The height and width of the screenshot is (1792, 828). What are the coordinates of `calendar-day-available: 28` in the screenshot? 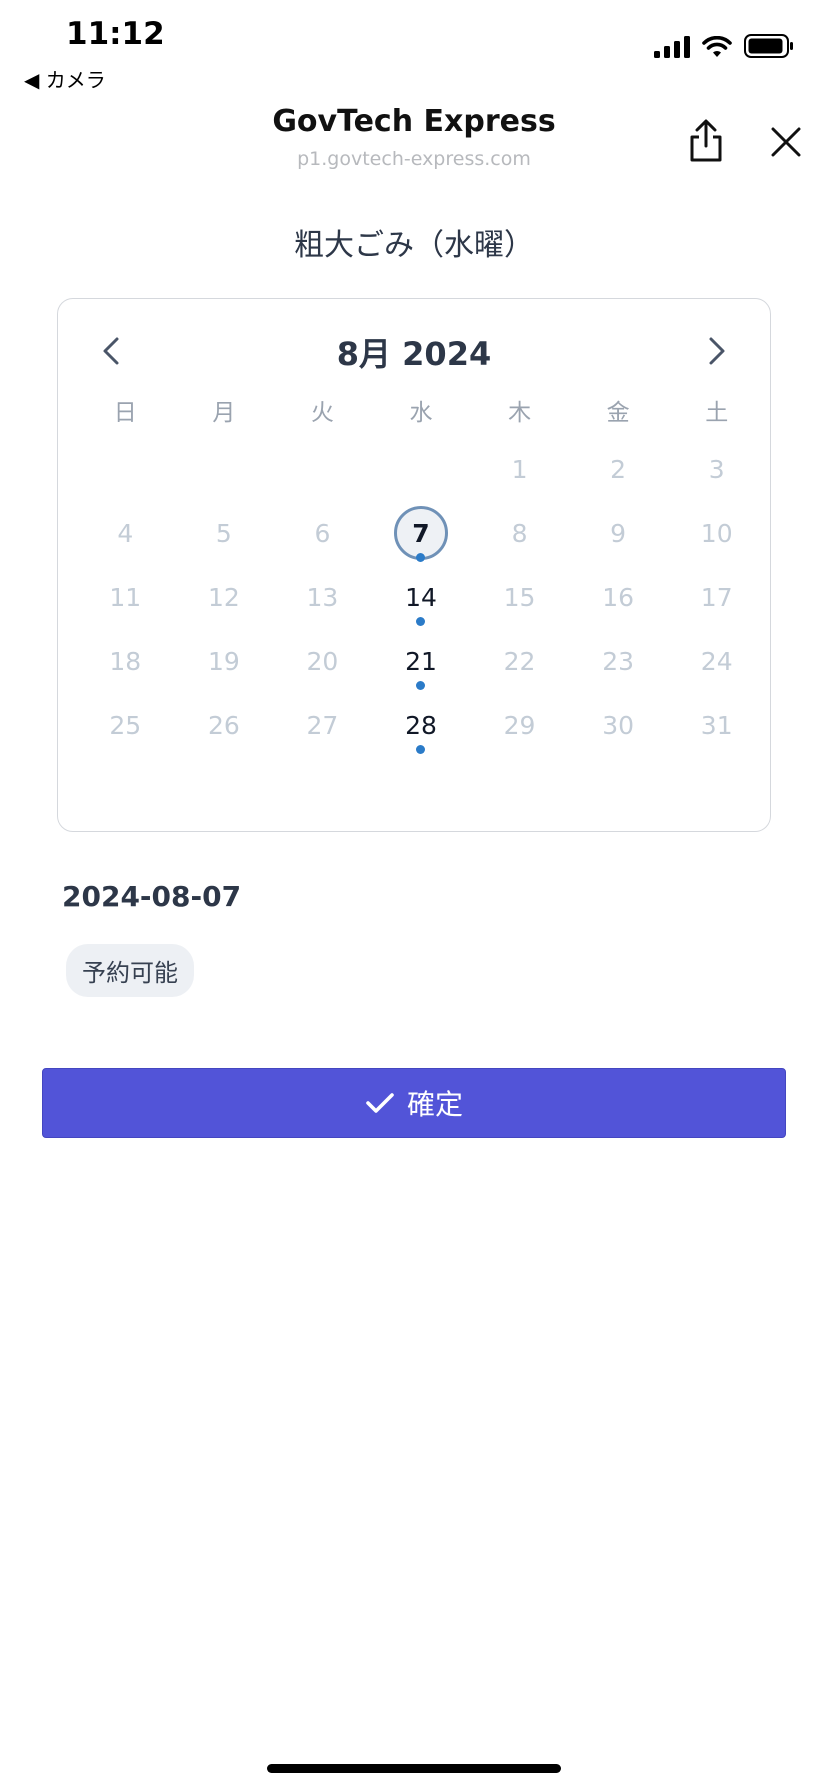 It's located at (421, 725).